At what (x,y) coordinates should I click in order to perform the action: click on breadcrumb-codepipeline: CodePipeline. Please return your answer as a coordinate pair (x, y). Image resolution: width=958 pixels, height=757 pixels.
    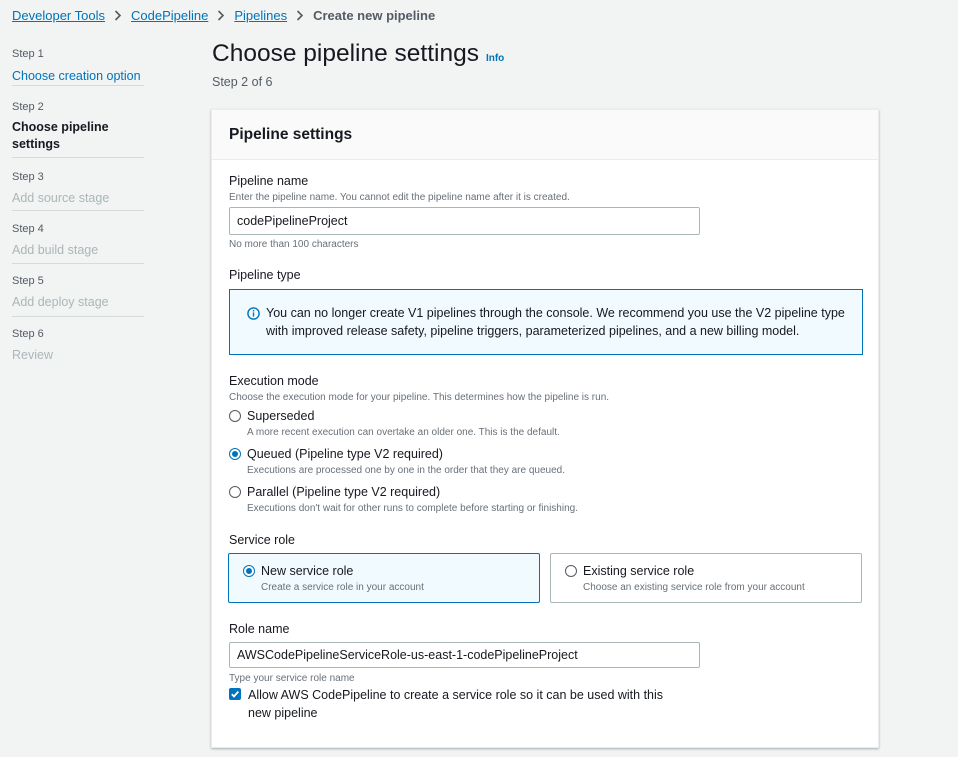
    Looking at the image, I should click on (169, 15).